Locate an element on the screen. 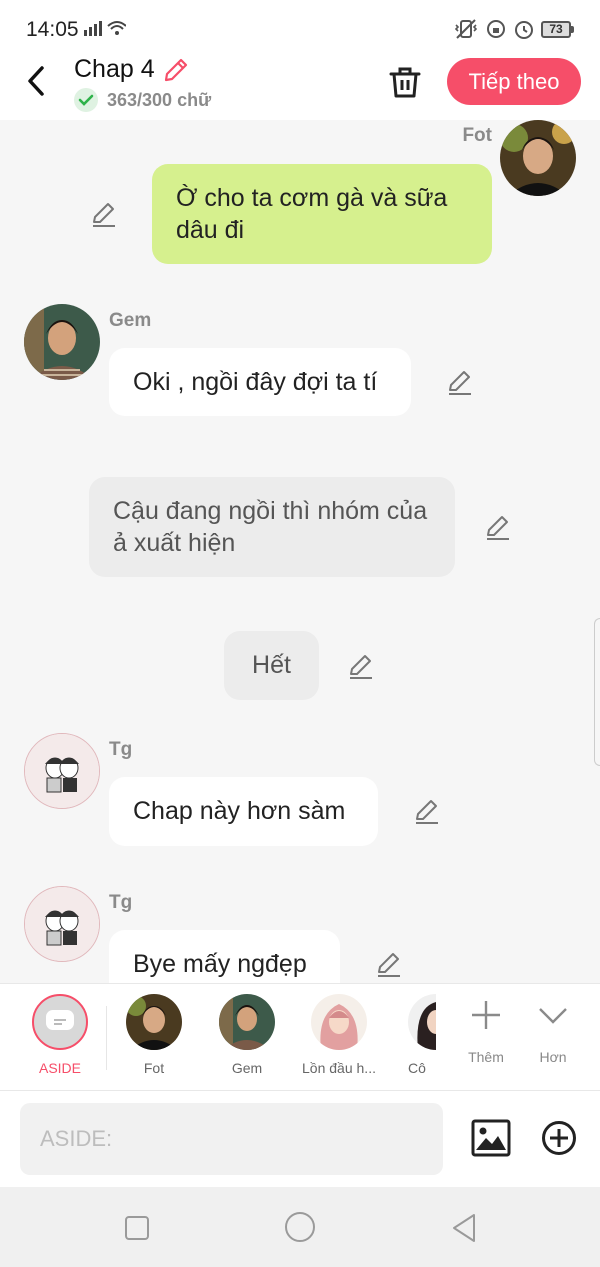 The width and height of the screenshot is (600, 1267). narration-bubble: Cậu đang ngồi thì nhóm của ả xuất hiện is located at coordinates (272, 527).